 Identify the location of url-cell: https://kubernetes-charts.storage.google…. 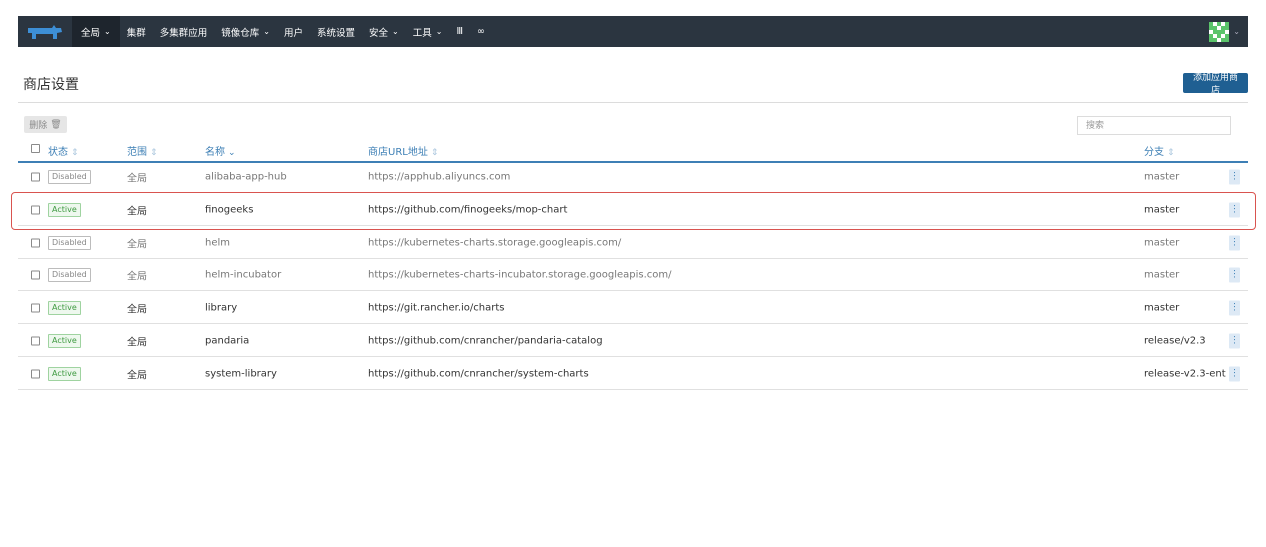
(495, 242).